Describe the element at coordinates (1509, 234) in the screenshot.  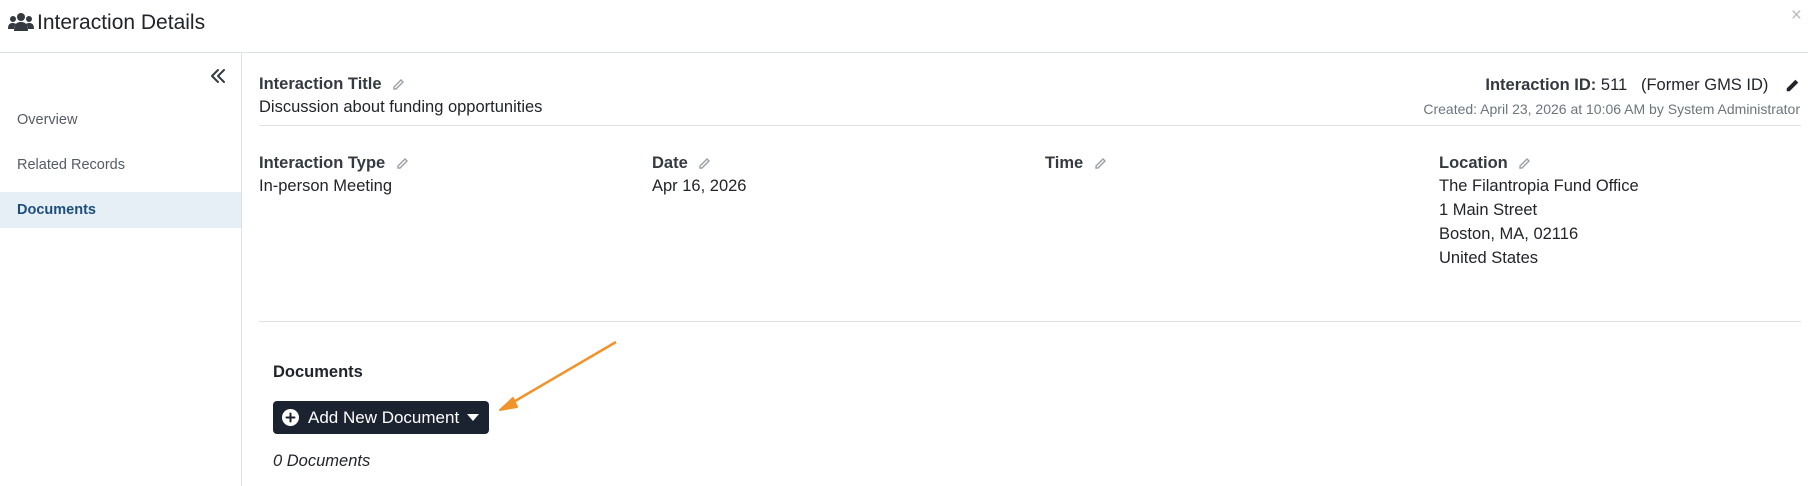
I see `location-line-3: Boston, MA, 02116` at that location.